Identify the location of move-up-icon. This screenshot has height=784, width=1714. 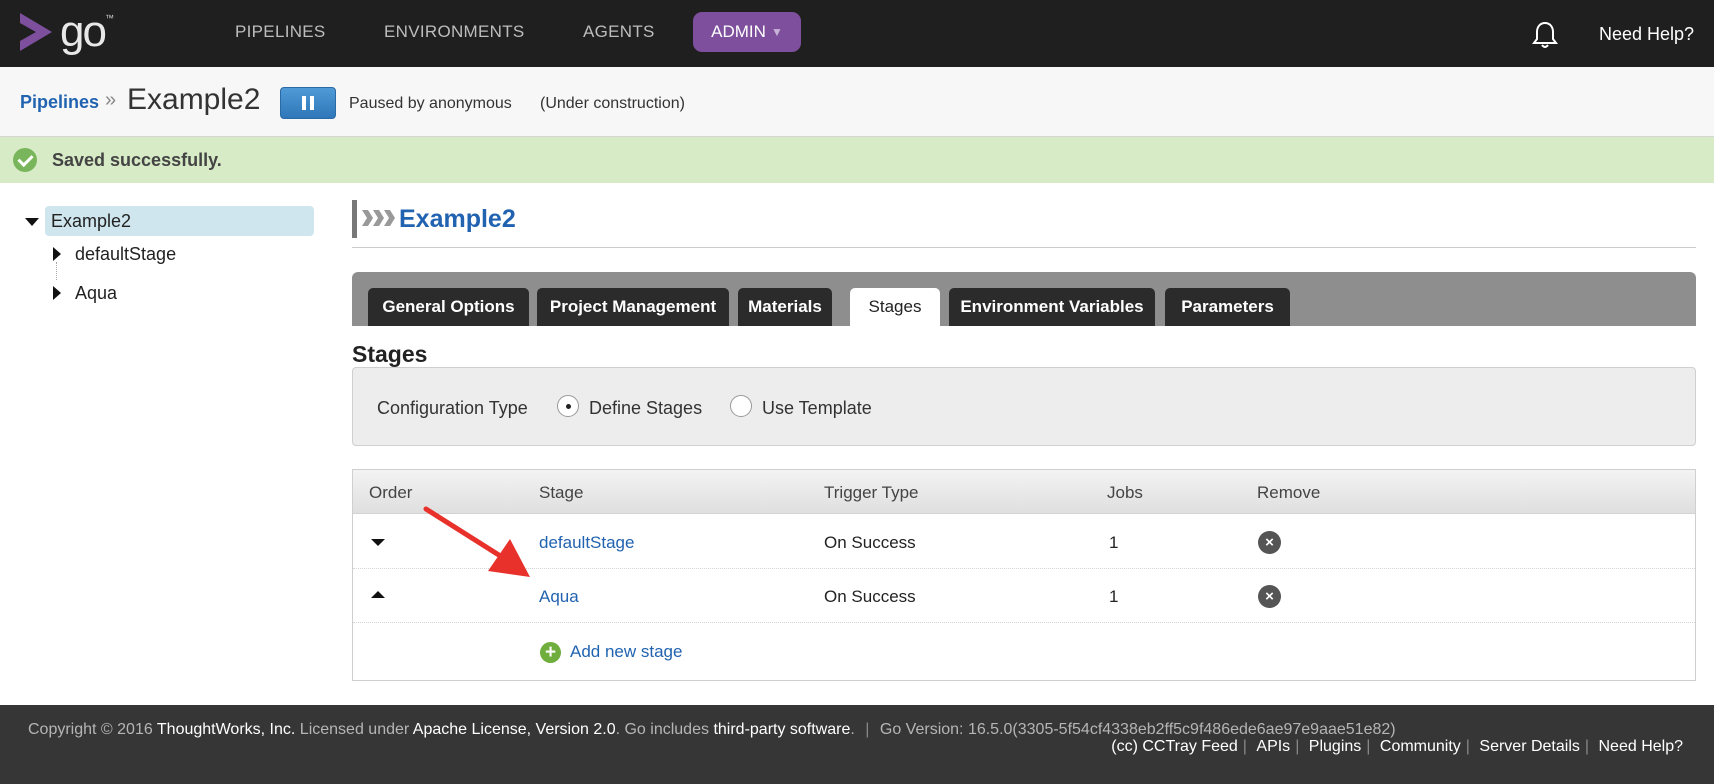
(378, 594).